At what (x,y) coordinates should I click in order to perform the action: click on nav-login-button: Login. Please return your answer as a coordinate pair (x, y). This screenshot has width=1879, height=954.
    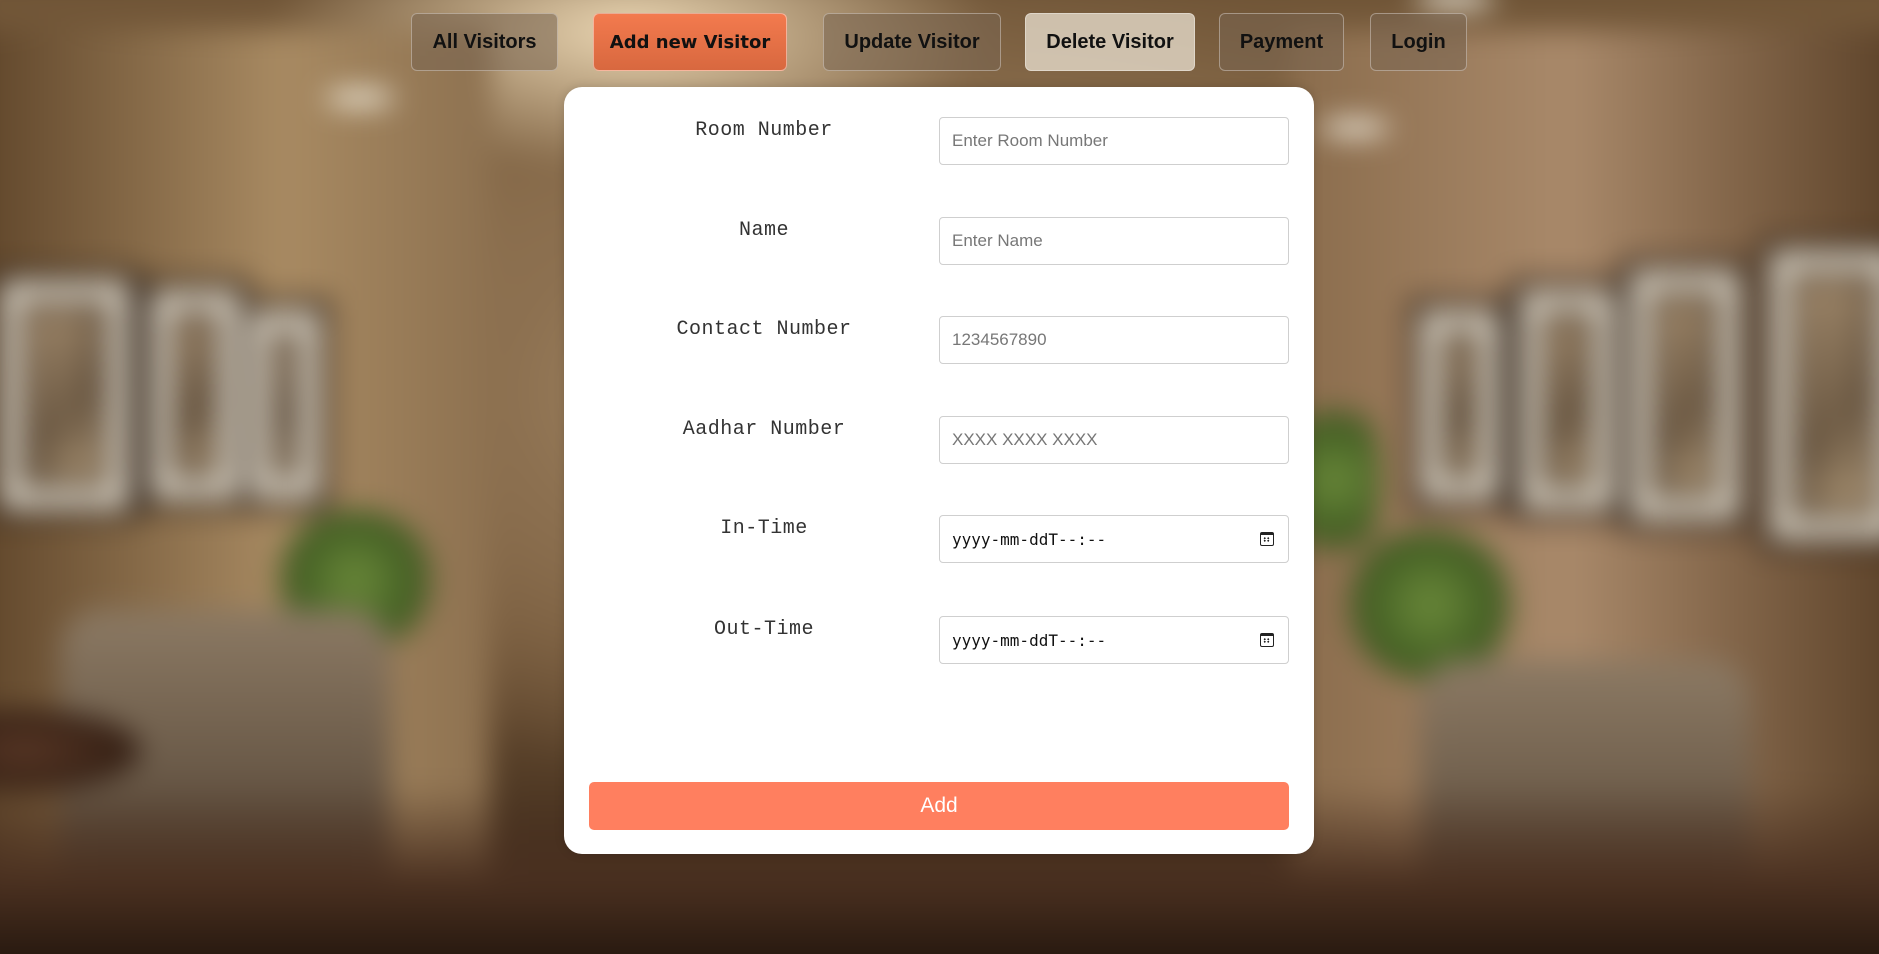
    Looking at the image, I should click on (1418, 42).